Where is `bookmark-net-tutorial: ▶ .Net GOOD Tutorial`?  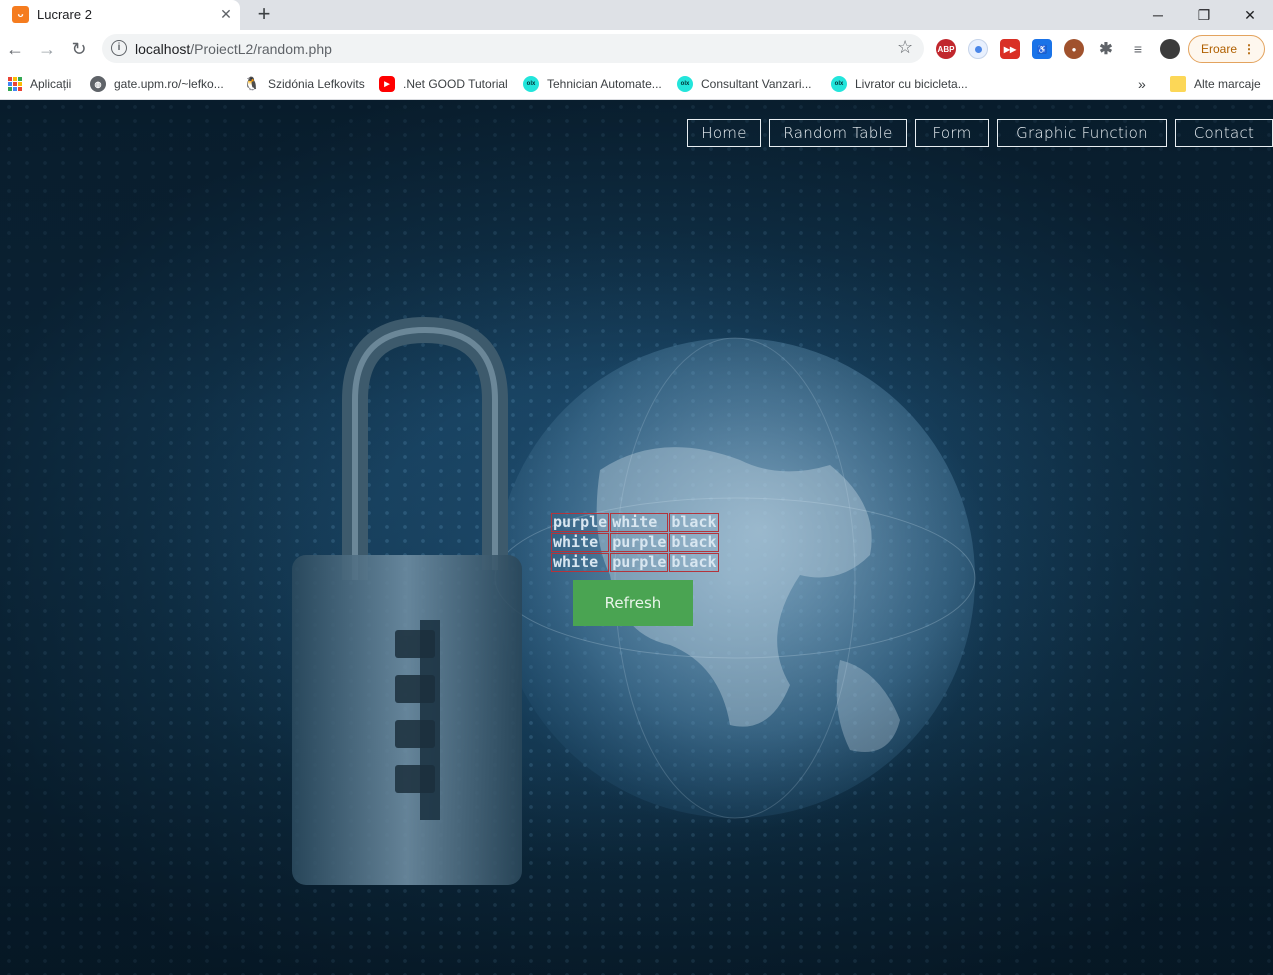 bookmark-net-tutorial: ▶ .Net GOOD Tutorial is located at coordinates (443, 84).